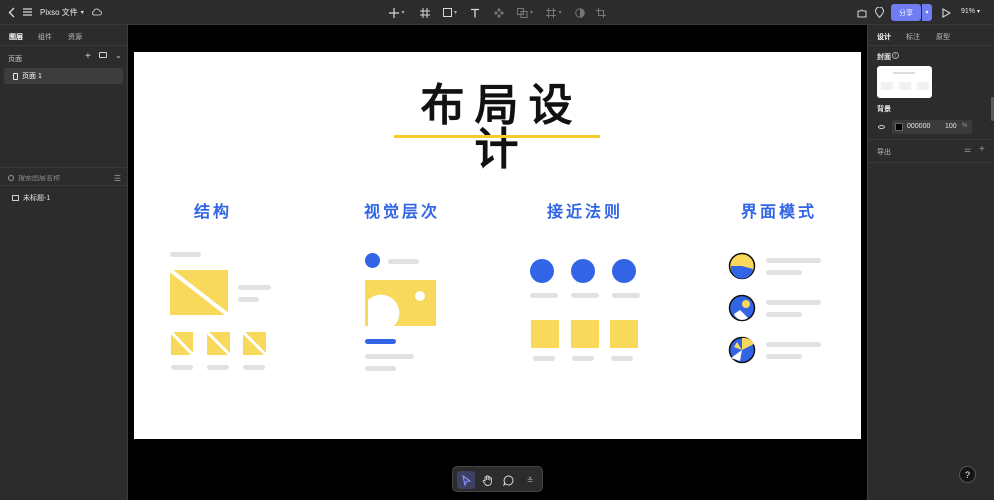 The height and width of the screenshot is (500, 994). I want to click on pin-icon, so click(879, 12).